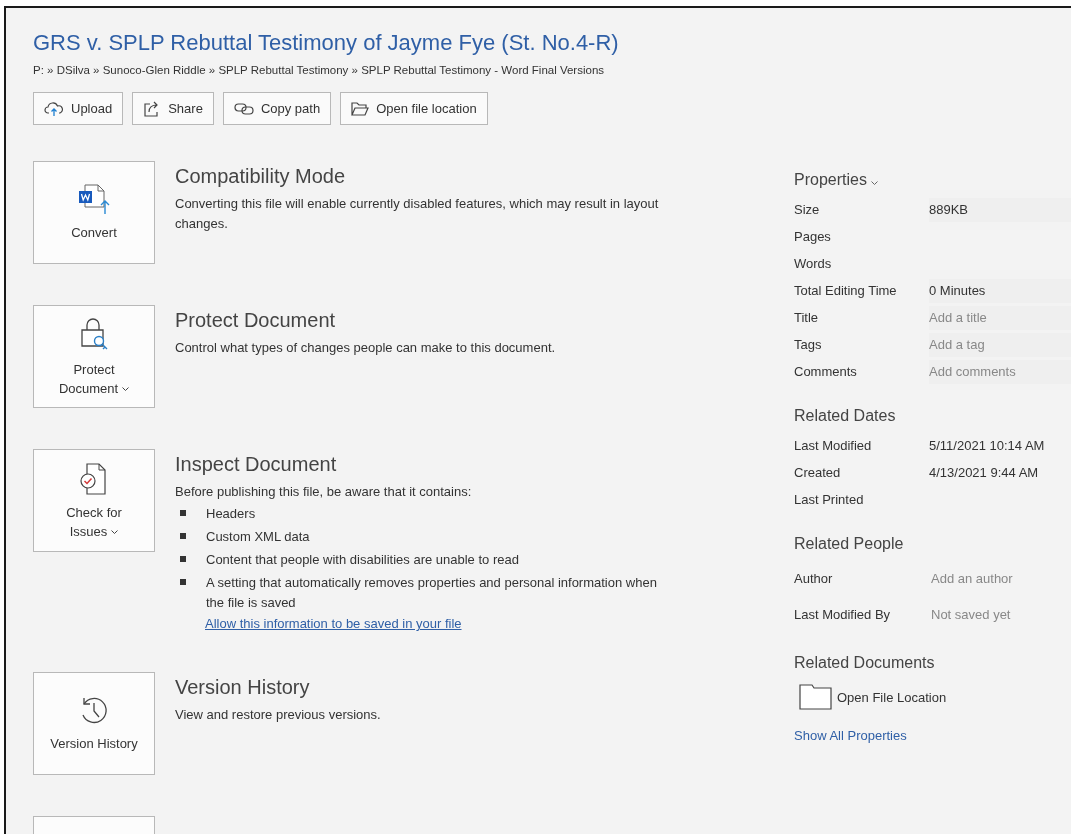  I want to click on property-label: Pages, so click(813, 236).